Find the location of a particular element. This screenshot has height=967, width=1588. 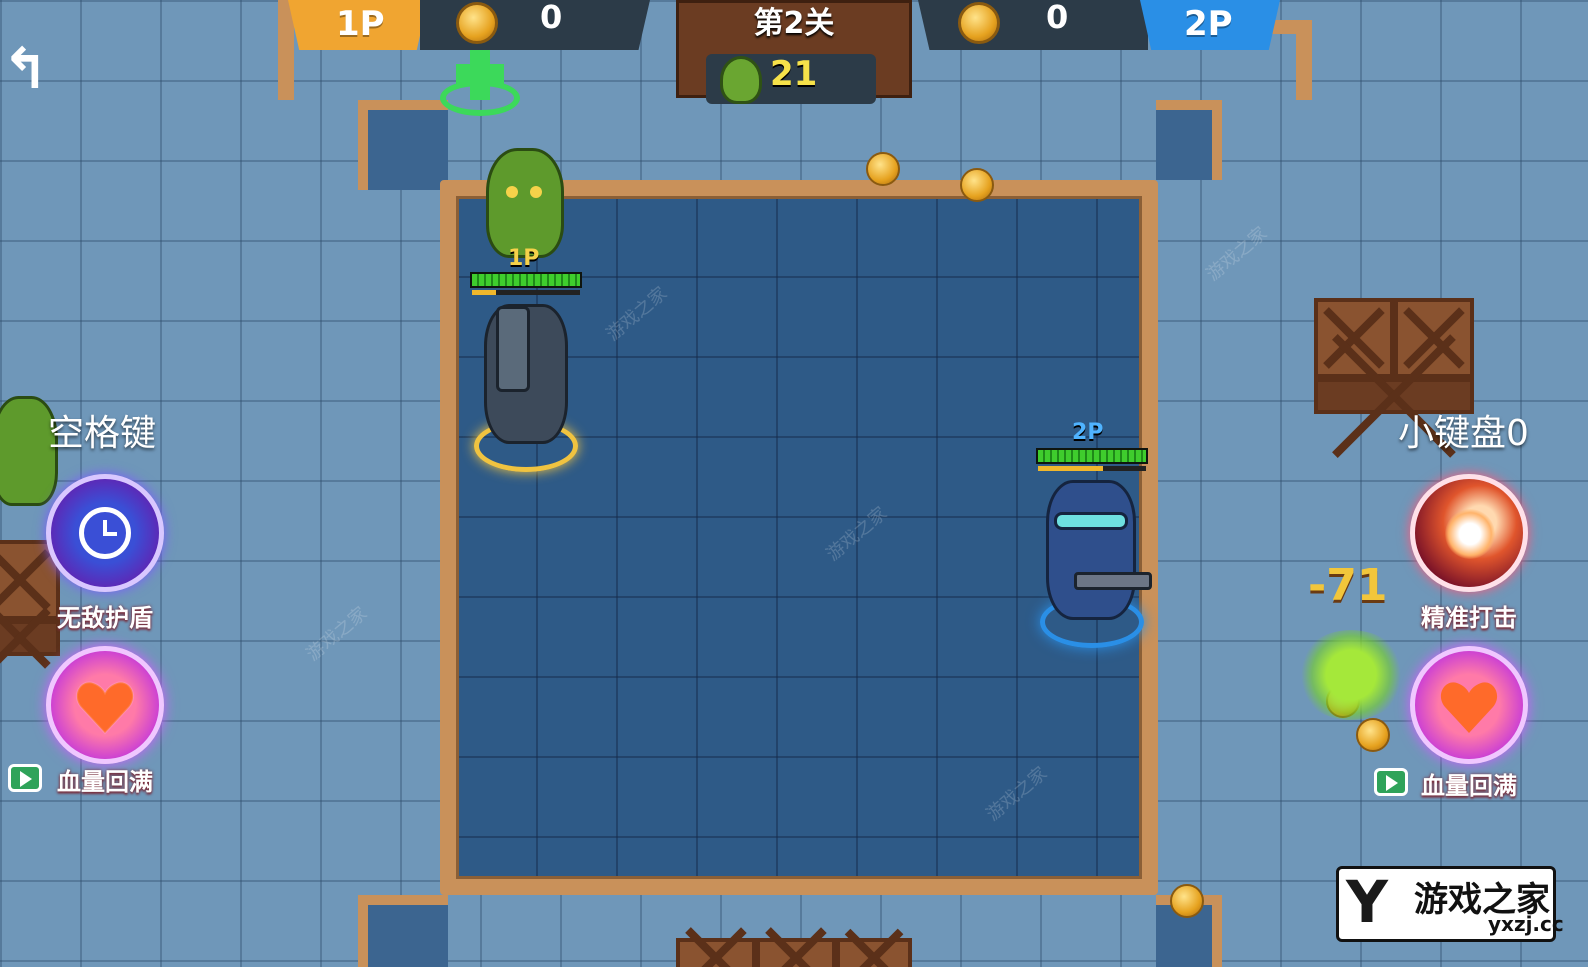

back-arrow-icon: ↰ is located at coordinates (25, 69).